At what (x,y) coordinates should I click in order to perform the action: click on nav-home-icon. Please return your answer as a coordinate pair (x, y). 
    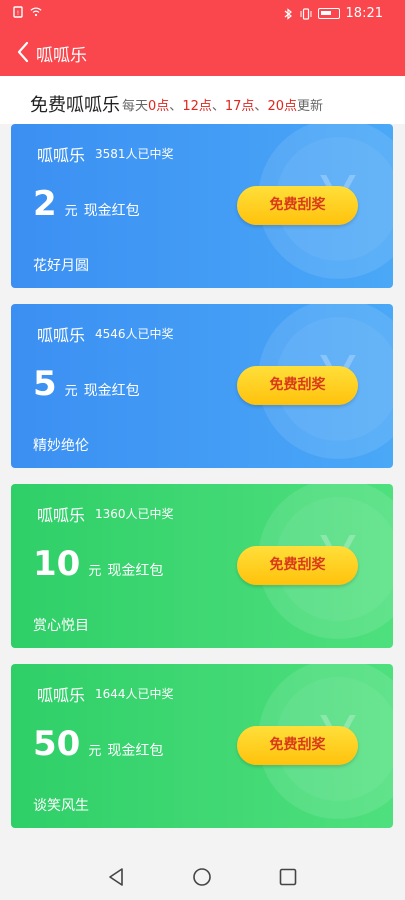
    Looking at the image, I should click on (202, 877).